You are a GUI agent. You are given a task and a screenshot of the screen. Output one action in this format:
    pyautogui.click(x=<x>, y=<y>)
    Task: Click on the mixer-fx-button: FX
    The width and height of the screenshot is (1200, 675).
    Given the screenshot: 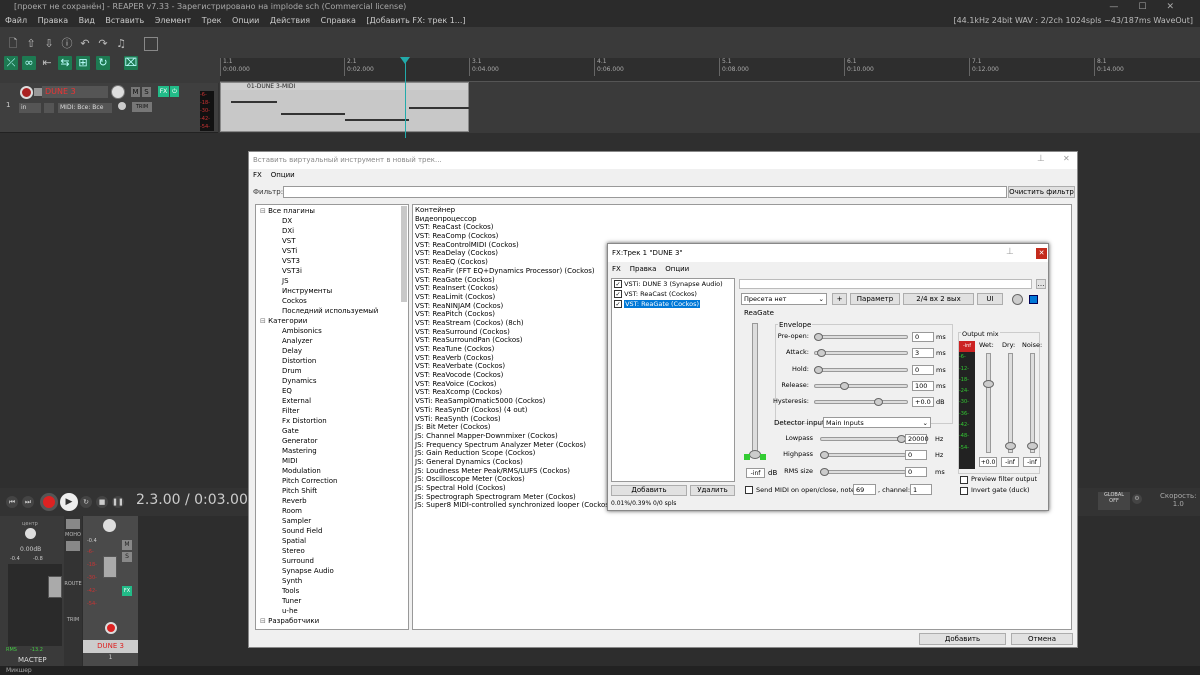 What is the action you would take?
    pyautogui.click(x=127, y=591)
    